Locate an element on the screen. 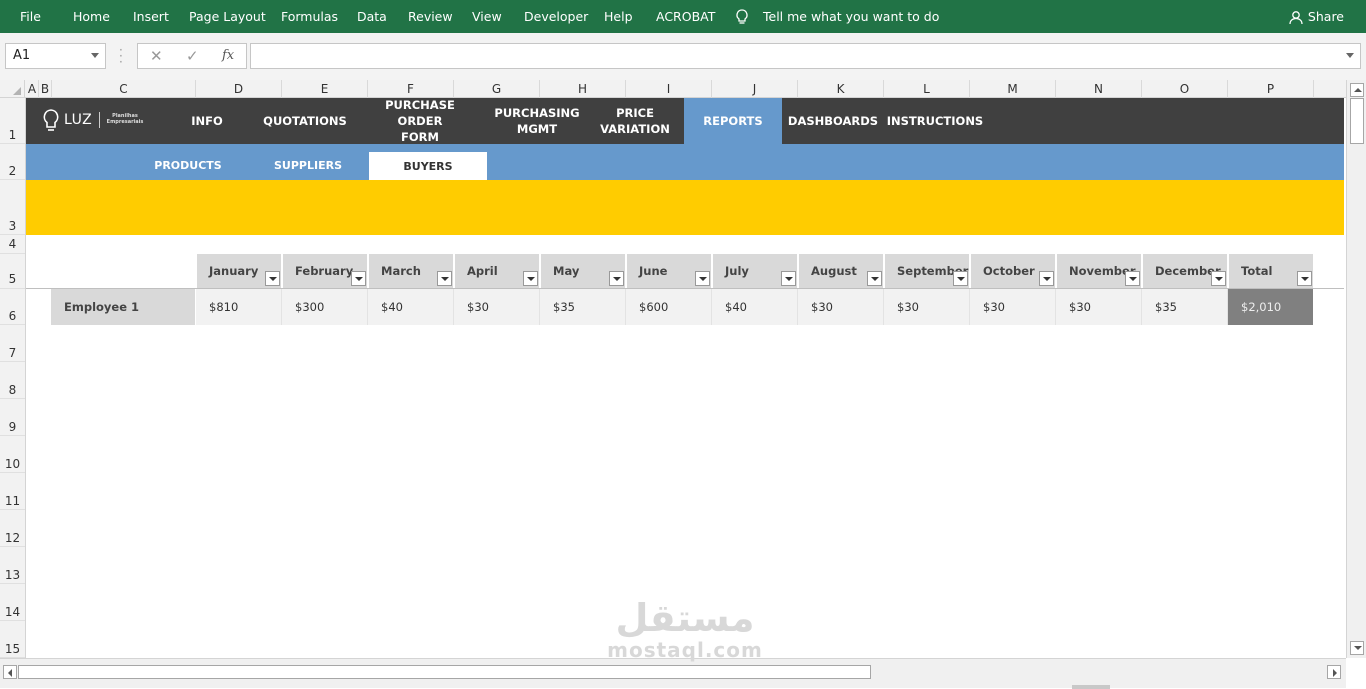 The image size is (1366, 689). row-header-5: 5 is located at coordinates (12, 271).